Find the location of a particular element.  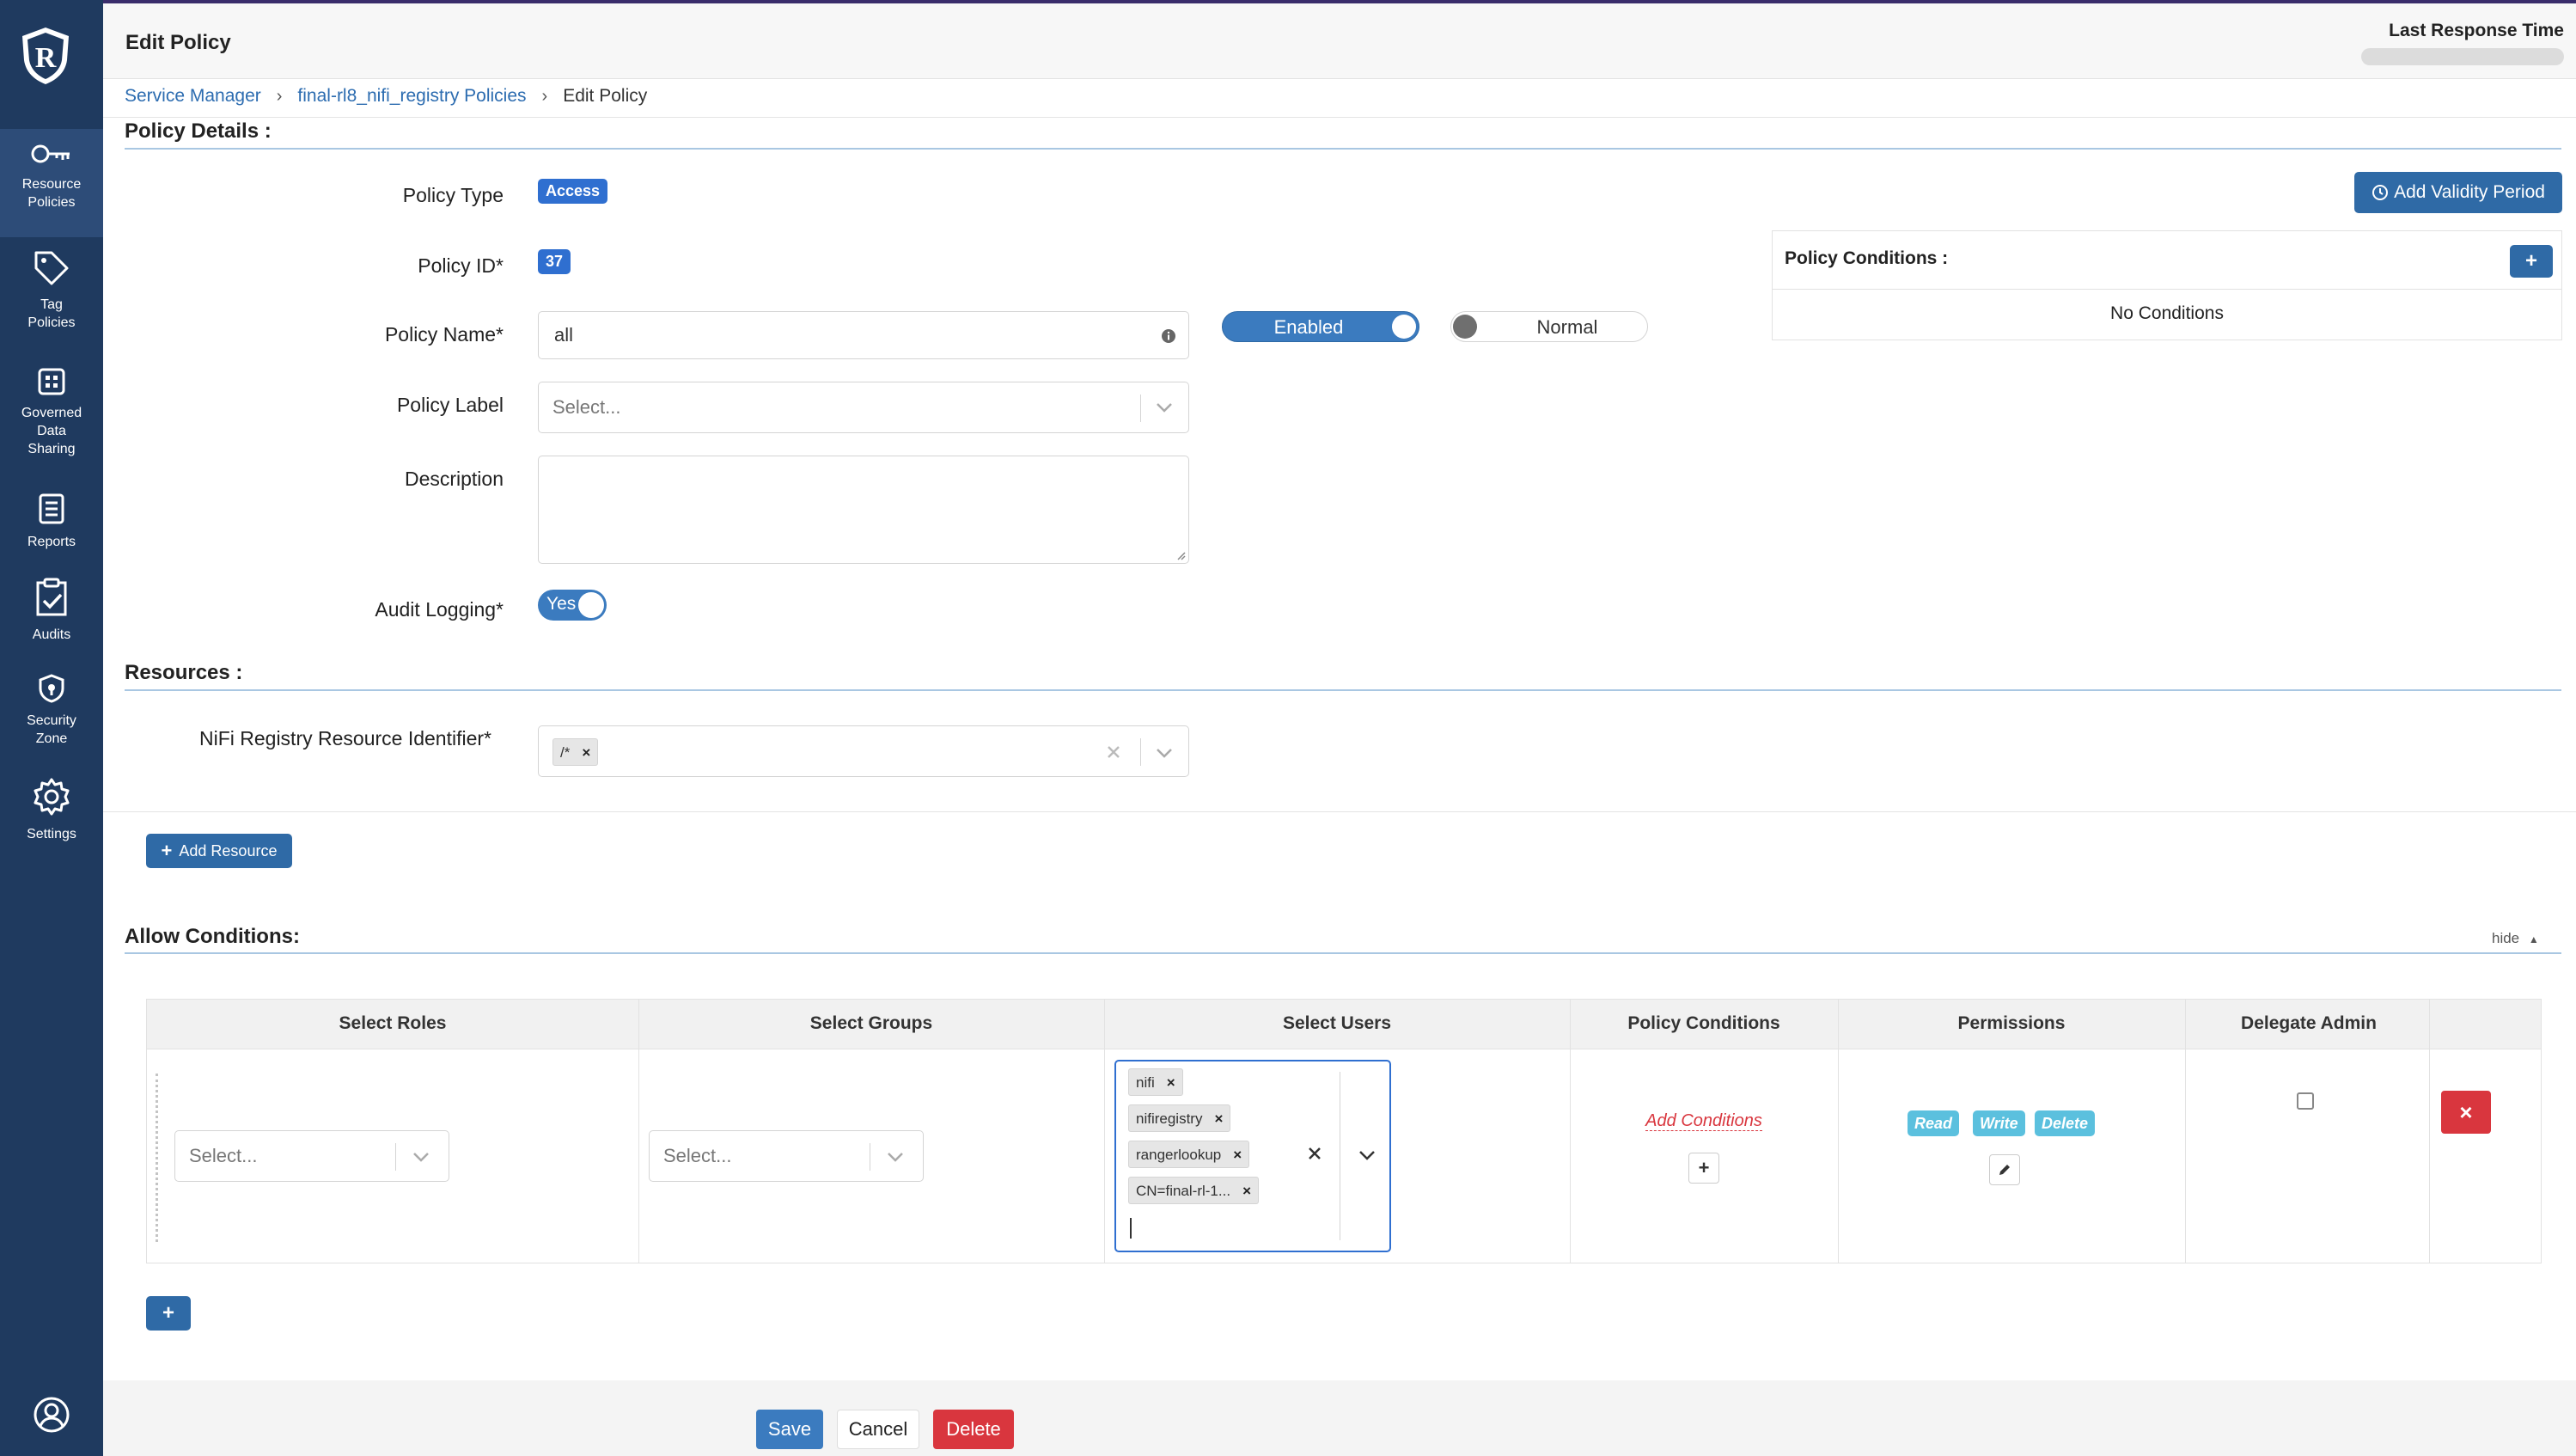

save-button: Save is located at coordinates (789, 1429).